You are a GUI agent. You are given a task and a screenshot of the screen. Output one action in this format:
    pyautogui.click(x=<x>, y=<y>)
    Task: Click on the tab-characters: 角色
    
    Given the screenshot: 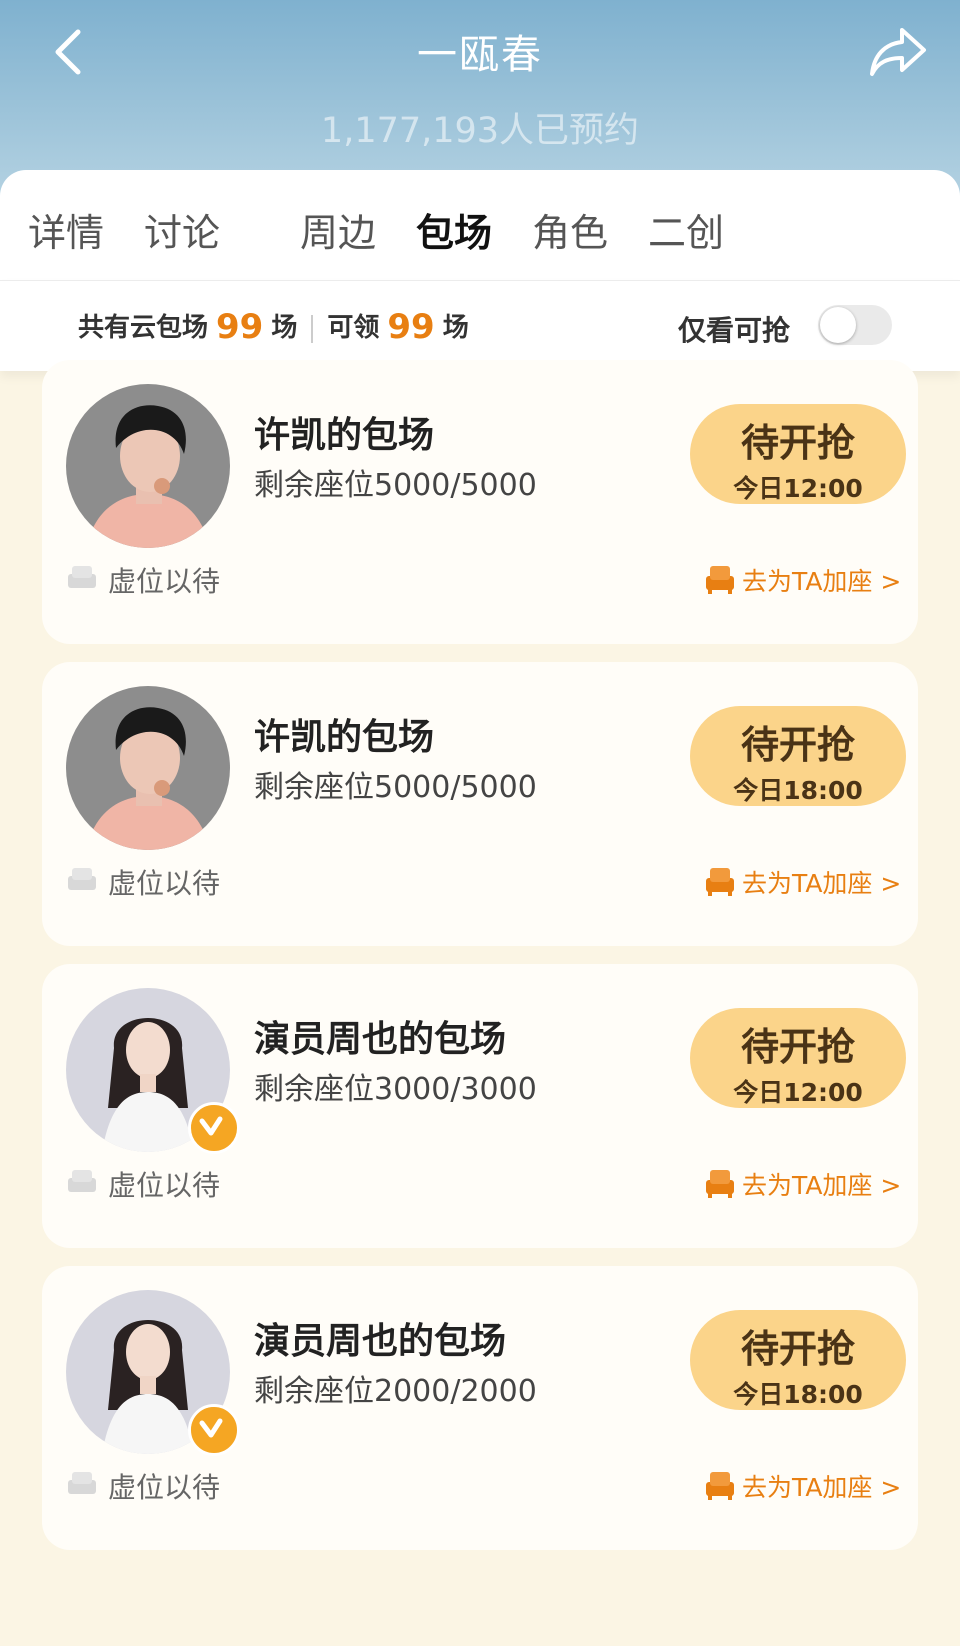 What is the action you would take?
    pyautogui.click(x=570, y=229)
    